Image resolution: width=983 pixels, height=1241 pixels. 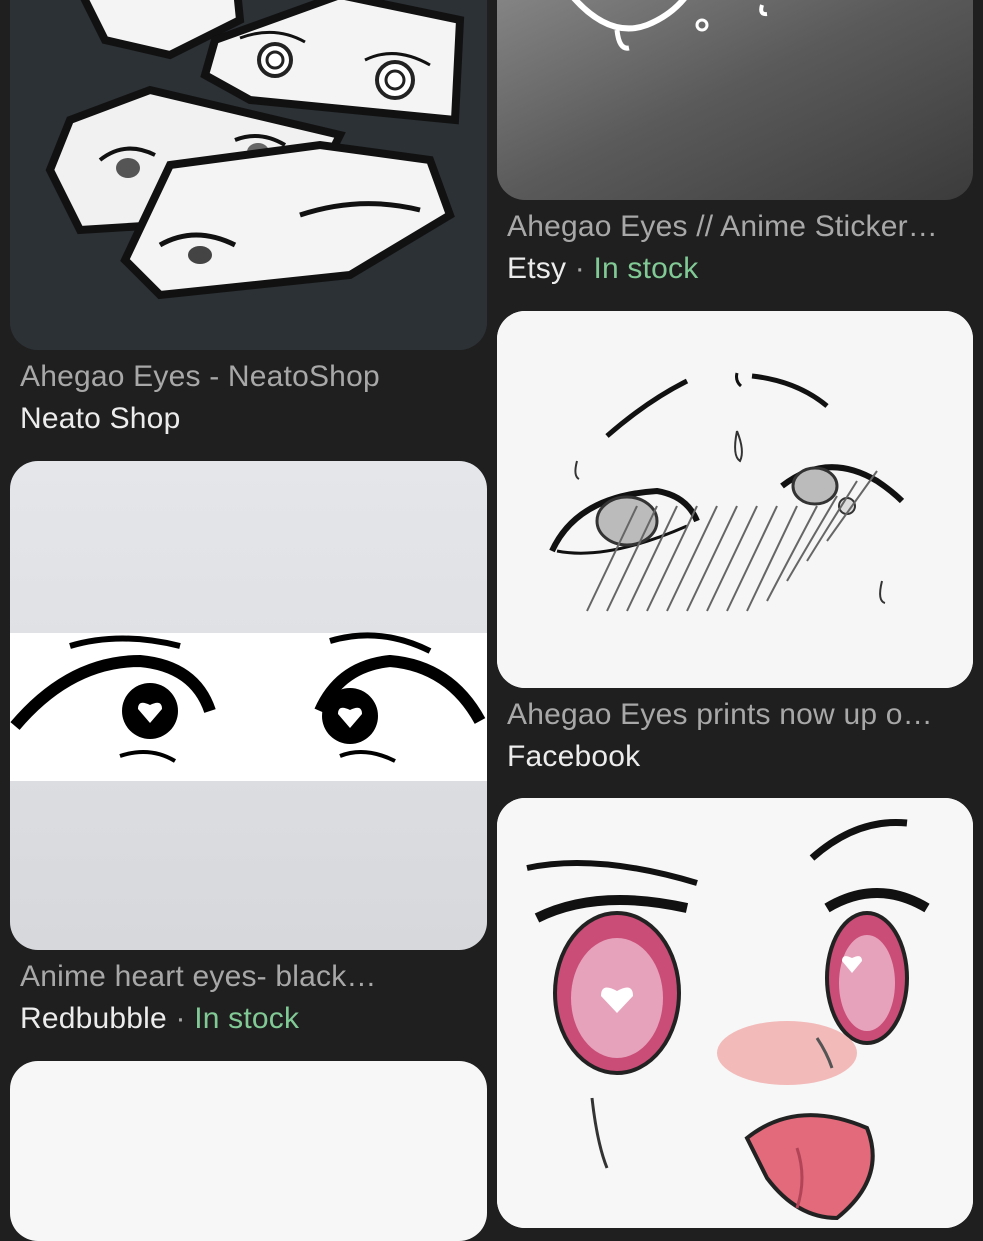 I want to click on anime-eyes-sketch-image, so click(x=735, y=499).